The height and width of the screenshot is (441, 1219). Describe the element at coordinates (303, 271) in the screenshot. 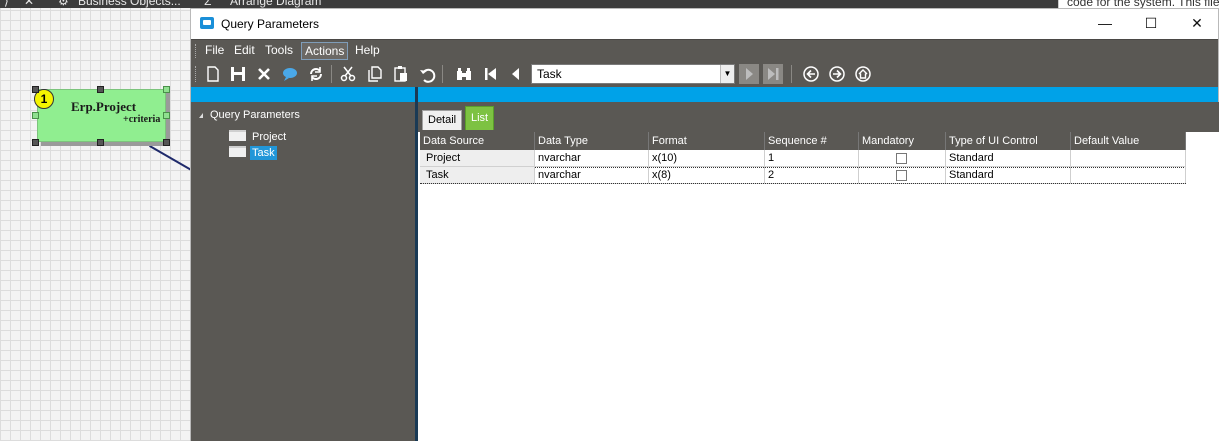

I see `tree-pane: Query Parameters Project Task` at that location.